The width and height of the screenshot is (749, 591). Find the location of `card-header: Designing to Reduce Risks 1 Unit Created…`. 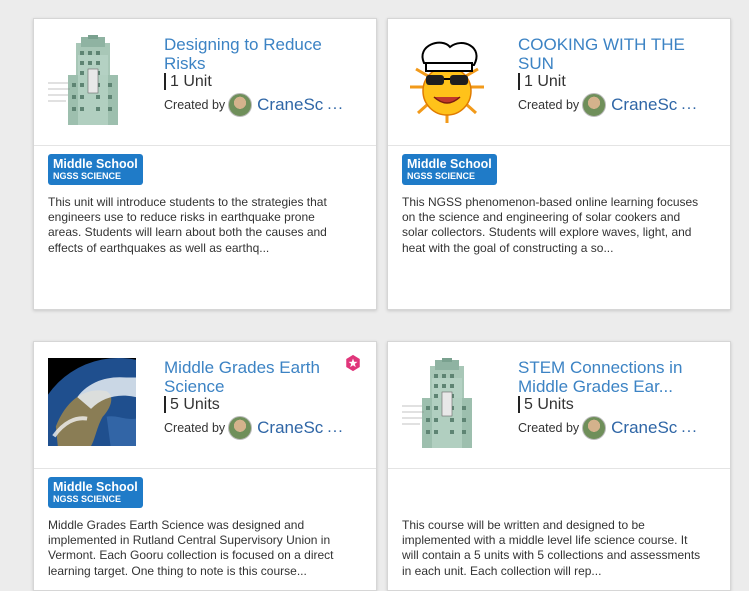

card-header: Designing to Reduce Risks 1 Unit Created… is located at coordinates (205, 82).